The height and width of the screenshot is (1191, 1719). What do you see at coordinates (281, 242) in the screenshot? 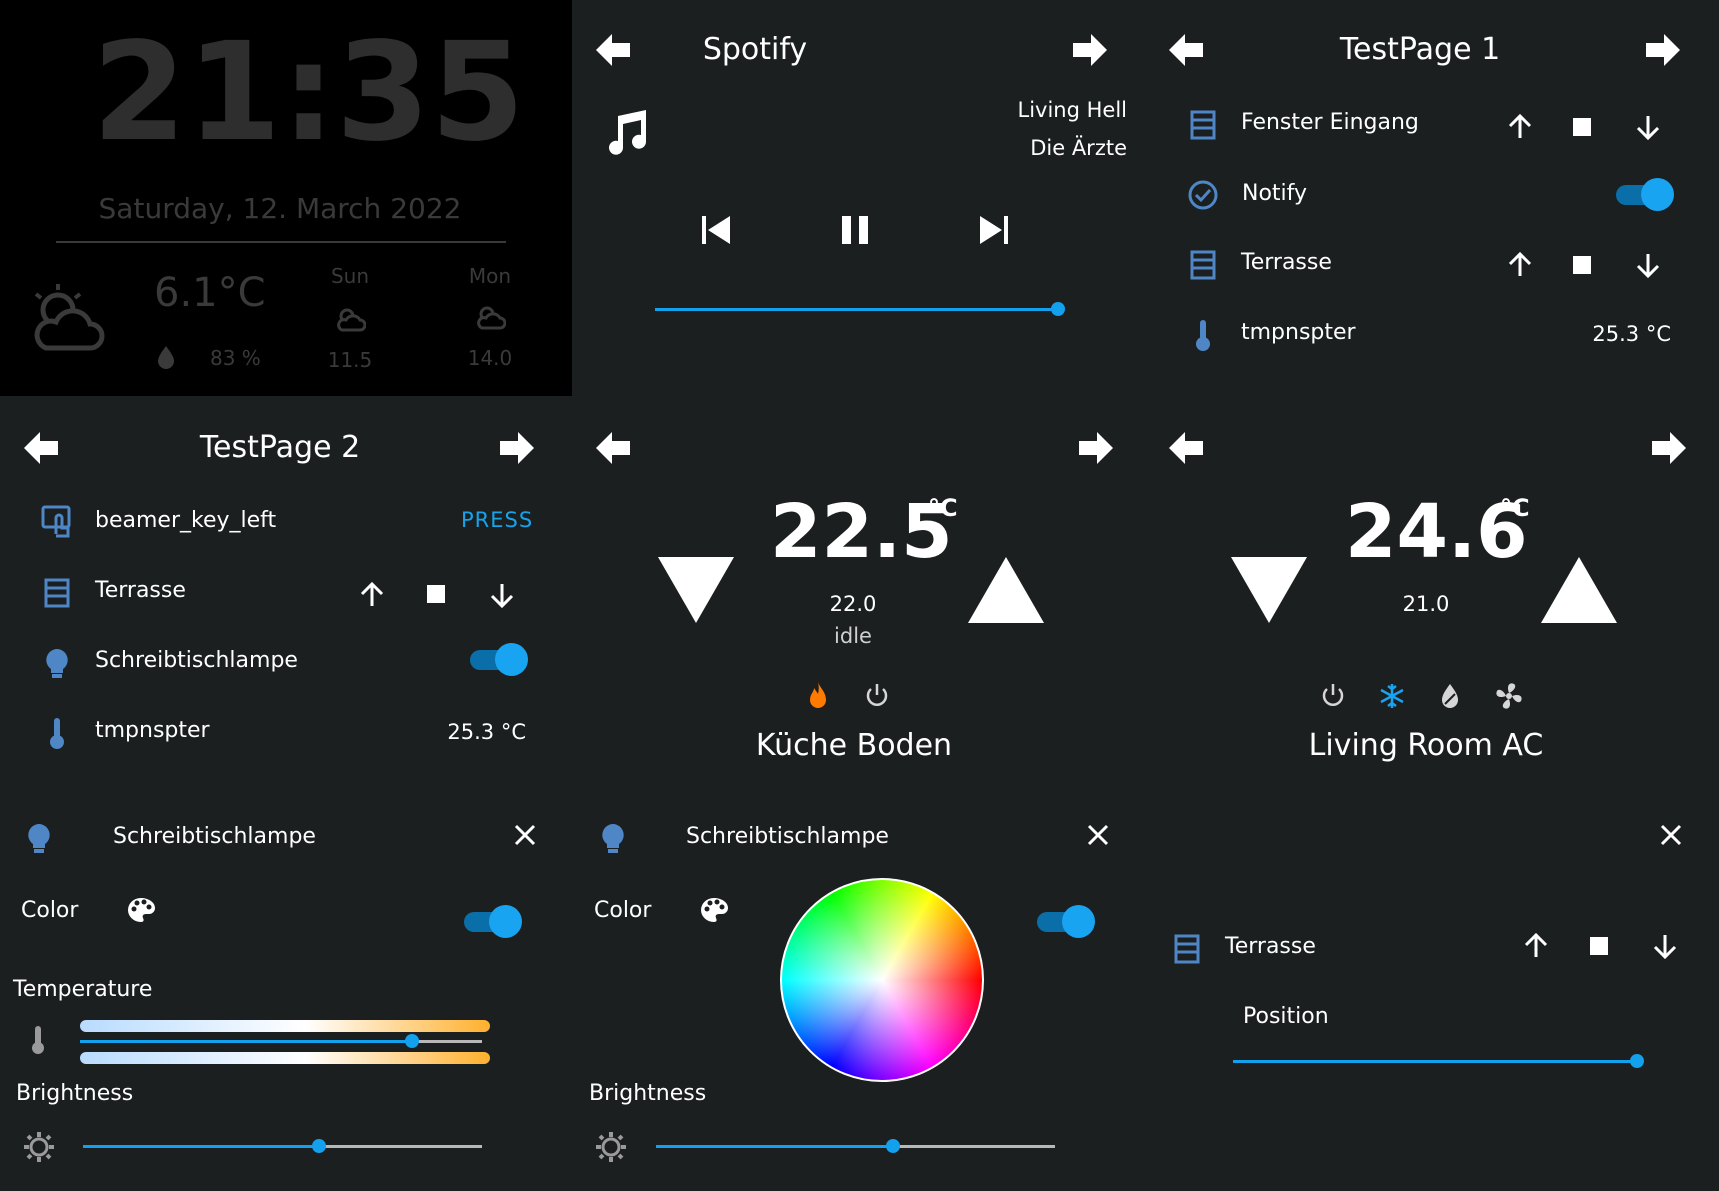
I see `clock-divider` at bounding box center [281, 242].